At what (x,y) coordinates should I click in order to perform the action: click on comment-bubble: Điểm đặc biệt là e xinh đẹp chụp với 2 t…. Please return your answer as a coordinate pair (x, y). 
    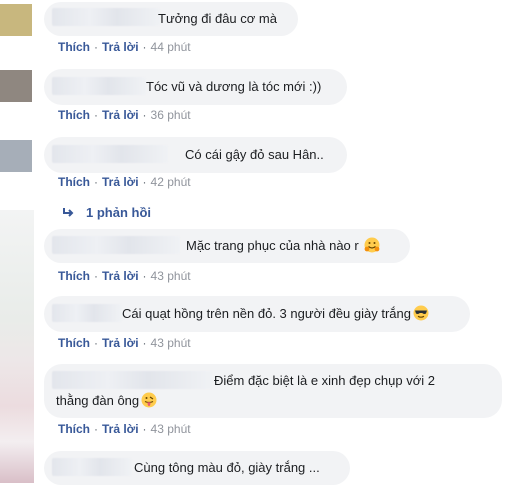
    Looking at the image, I should click on (273, 391).